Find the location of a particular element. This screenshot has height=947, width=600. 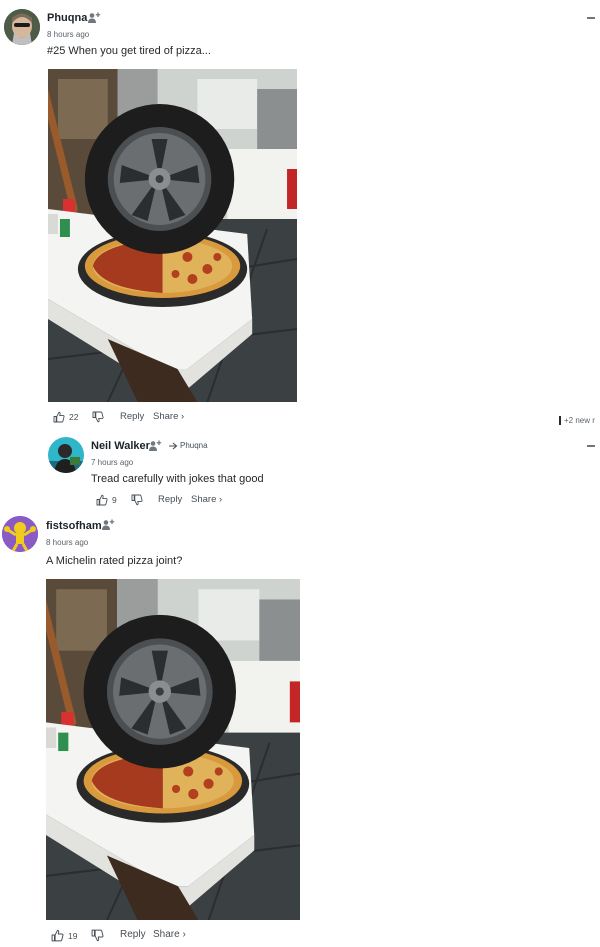

like-count: 22 is located at coordinates (74, 417).